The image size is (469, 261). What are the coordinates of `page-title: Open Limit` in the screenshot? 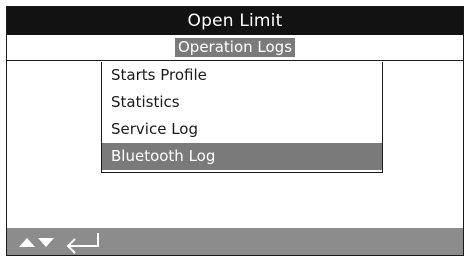 It's located at (235, 21).